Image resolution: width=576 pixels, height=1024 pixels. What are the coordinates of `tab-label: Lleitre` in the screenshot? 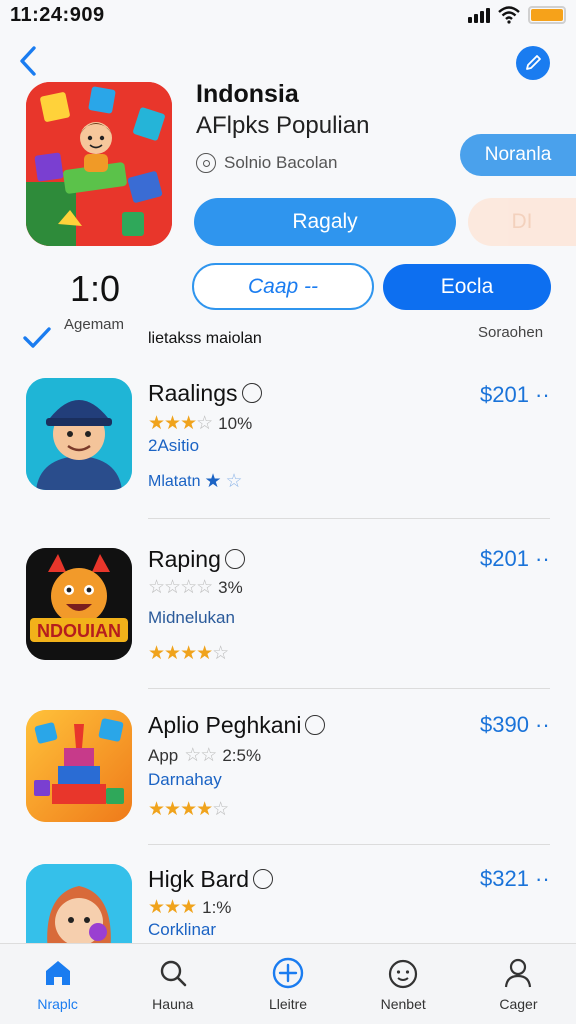 It's located at (288, 1004).